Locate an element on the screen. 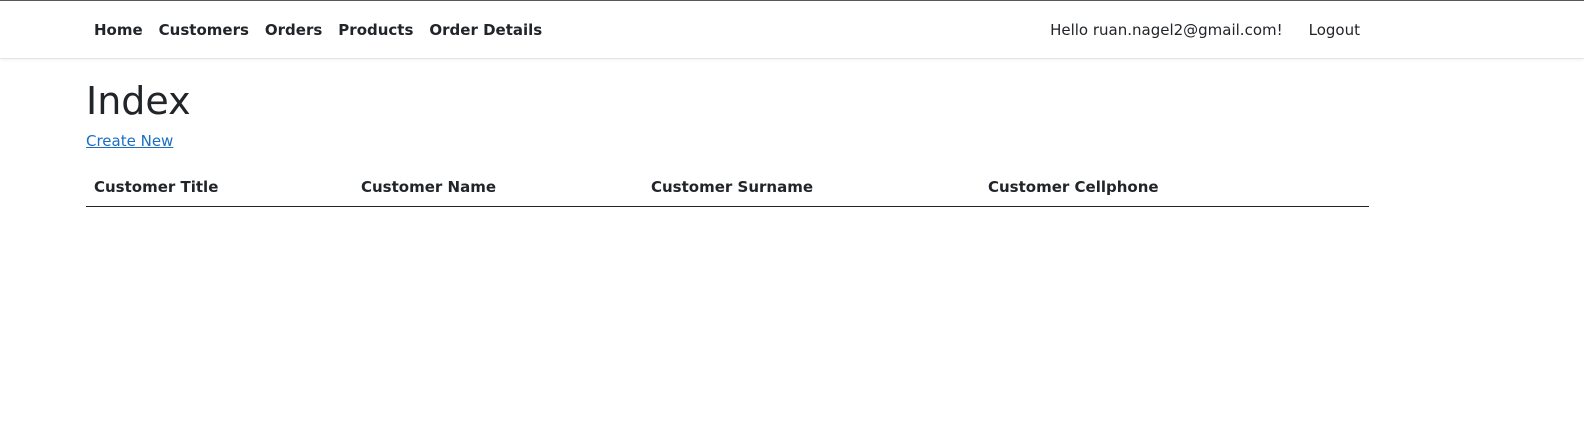 This screenshot has height=436, width=1584. nav-link-order-details: Order Details is located at coordinates (485, 30).